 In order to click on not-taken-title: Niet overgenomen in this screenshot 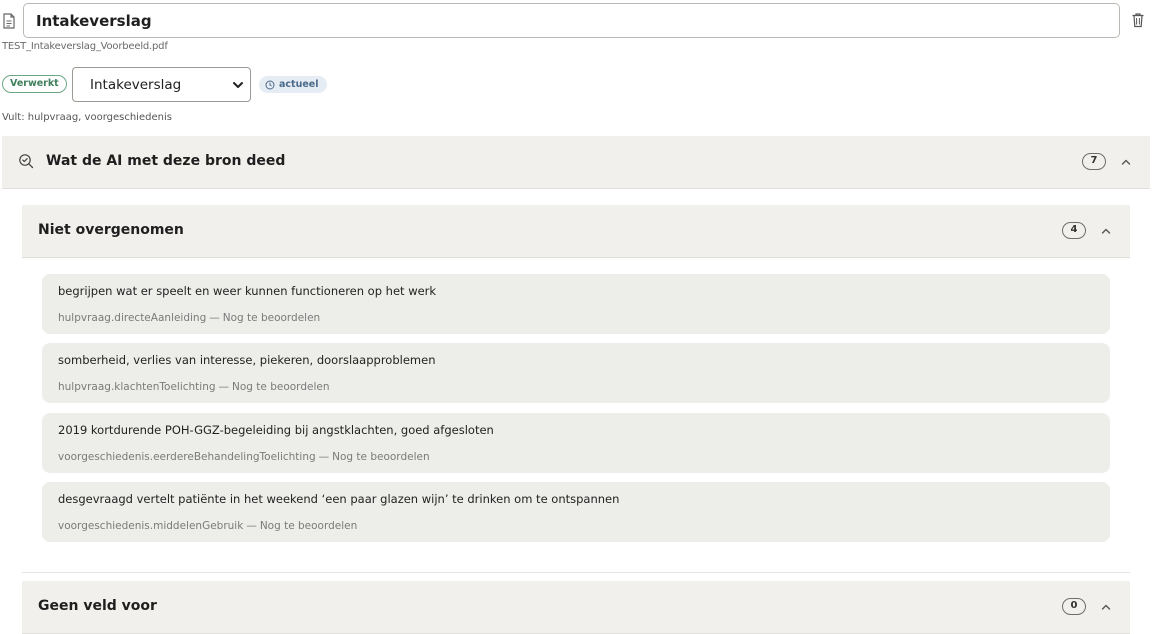, I will do `click(111, 230)`.